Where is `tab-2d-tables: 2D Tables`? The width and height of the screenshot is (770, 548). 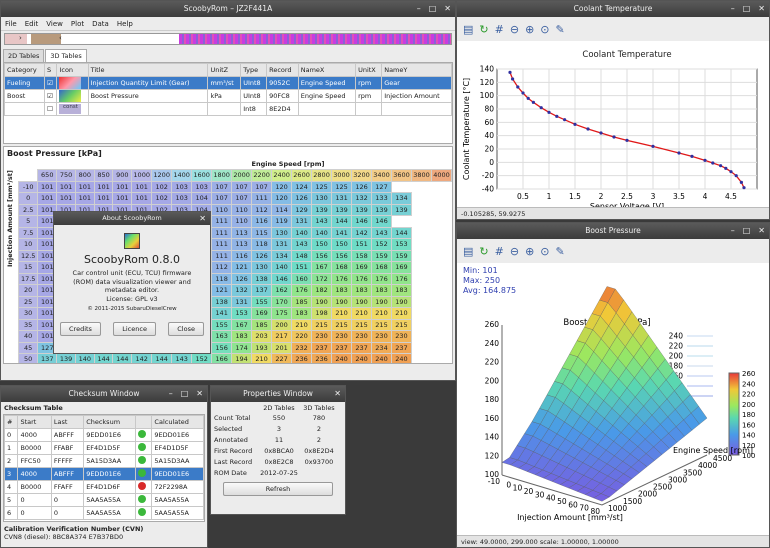
tab-2d-tables: 2D Tables is located at coordinates (24, 55).